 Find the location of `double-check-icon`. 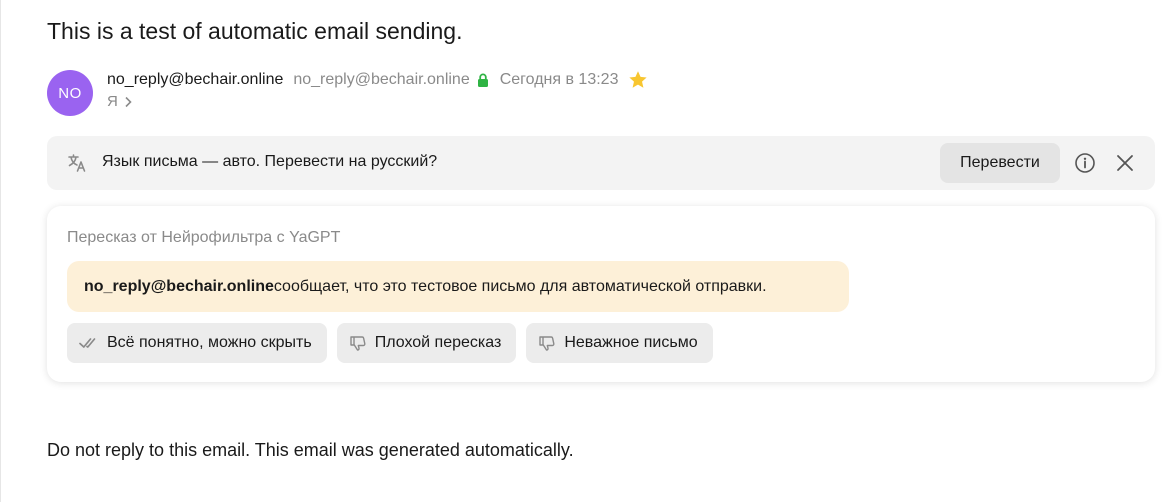

double-check-icon is located at coordinates (87, 343).